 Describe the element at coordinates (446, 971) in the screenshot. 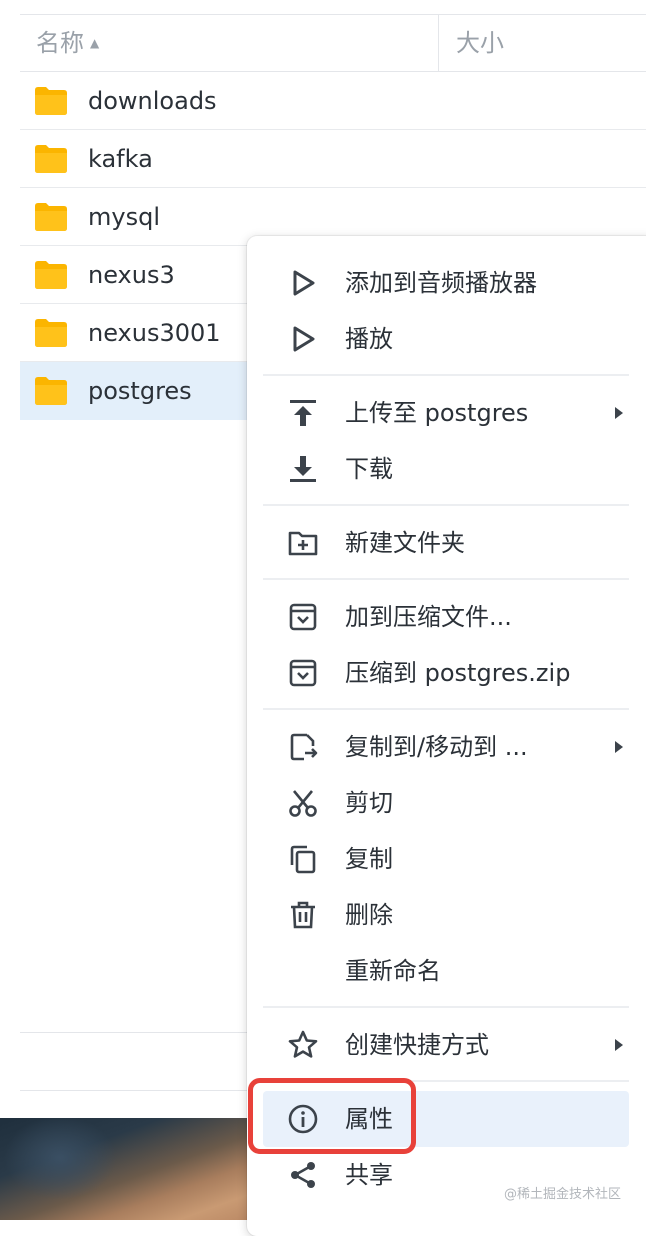

I see `menu-item-rename: 重新命名` at that location.